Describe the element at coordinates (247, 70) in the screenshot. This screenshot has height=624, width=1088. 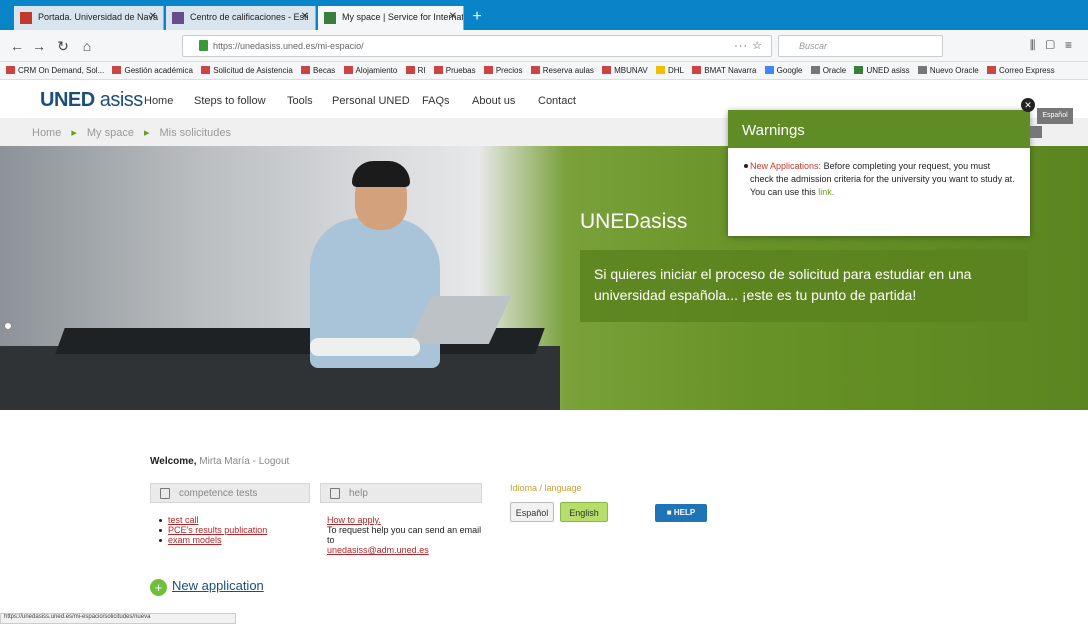
I see `bookmark-item: Solicitud de Asistencia` at that location.